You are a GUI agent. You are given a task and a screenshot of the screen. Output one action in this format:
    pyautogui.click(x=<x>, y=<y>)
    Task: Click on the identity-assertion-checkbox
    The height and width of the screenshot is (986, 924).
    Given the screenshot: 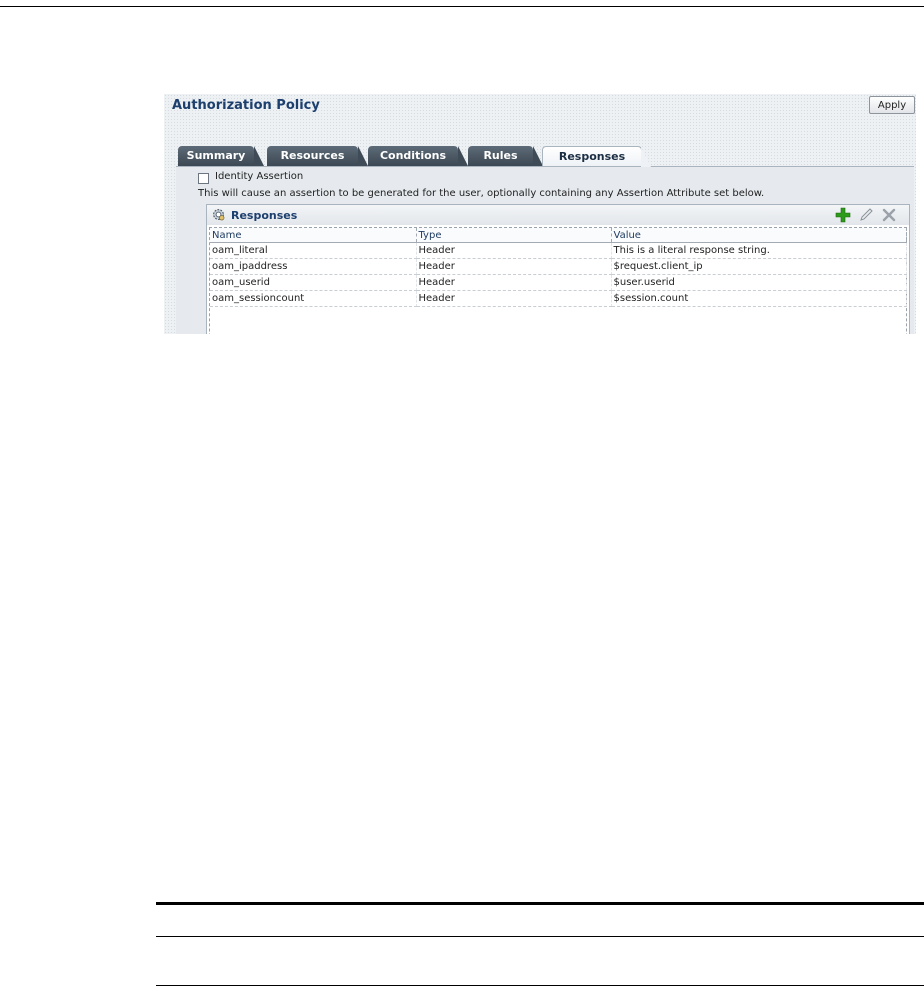 What is the action you would take?
    pyautogui.click(x=203, y=178)
    